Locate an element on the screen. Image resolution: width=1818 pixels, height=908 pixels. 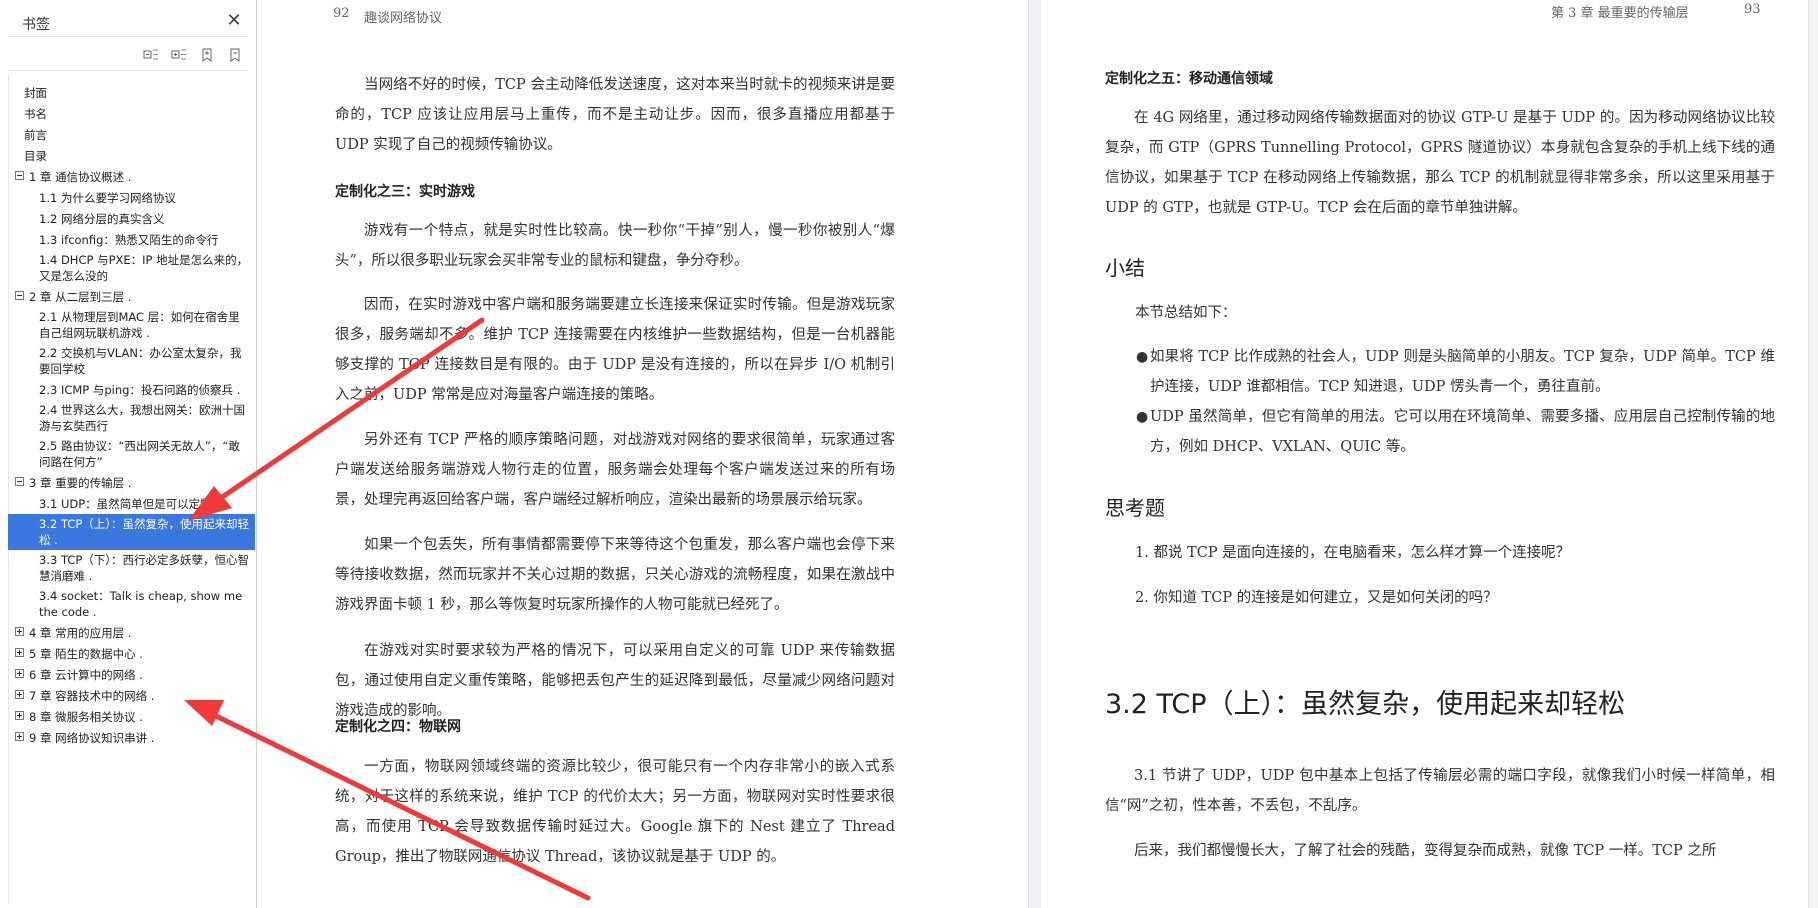
bookmark-item: 前言 is located at coordinates (131, 134).